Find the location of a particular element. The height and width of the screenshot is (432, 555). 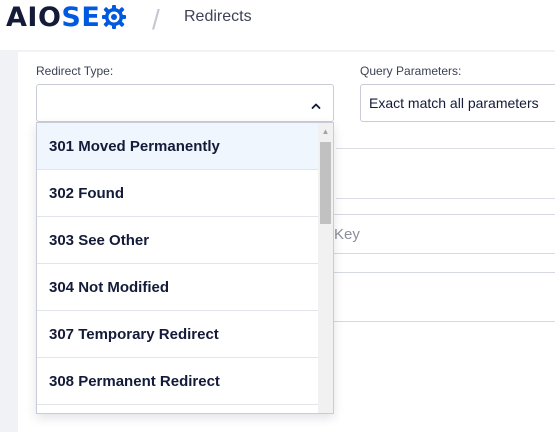

dropdown-scrollbar: ▲ is located at coordinates (325, 268).